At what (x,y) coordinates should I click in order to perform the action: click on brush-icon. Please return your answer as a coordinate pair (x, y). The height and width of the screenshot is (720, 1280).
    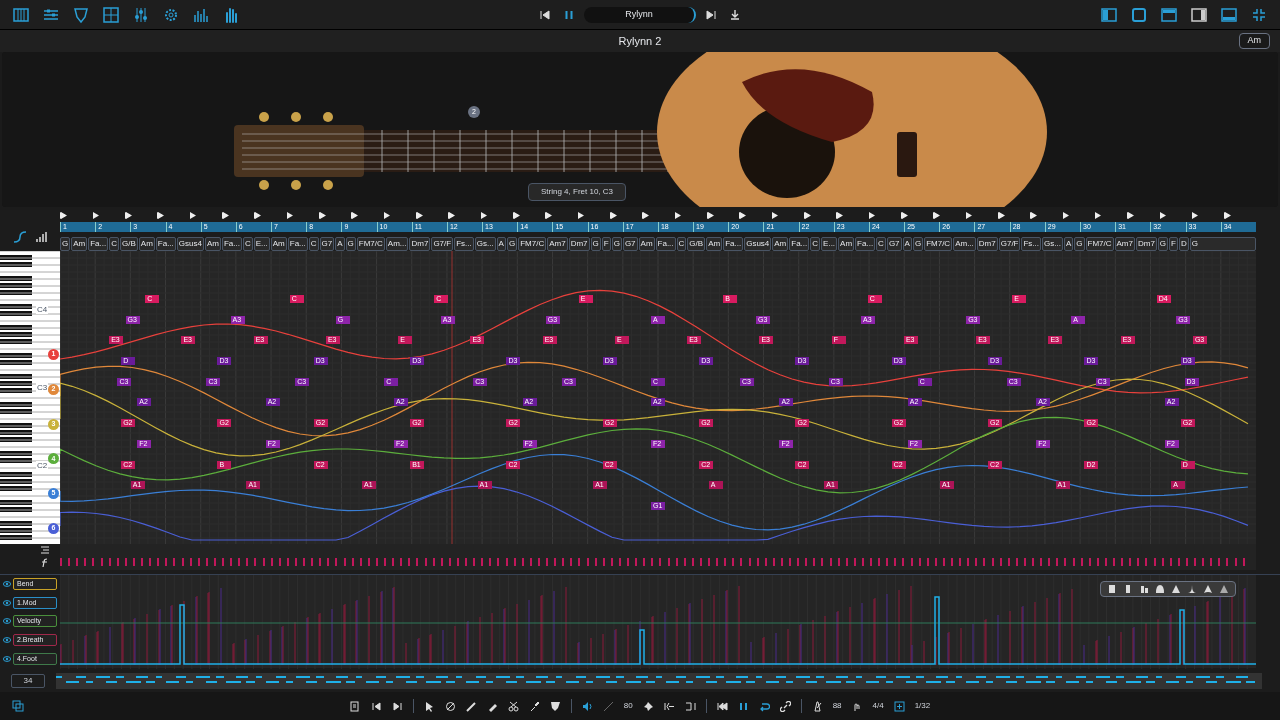
    Looking at the image, I should click on (534, 706).